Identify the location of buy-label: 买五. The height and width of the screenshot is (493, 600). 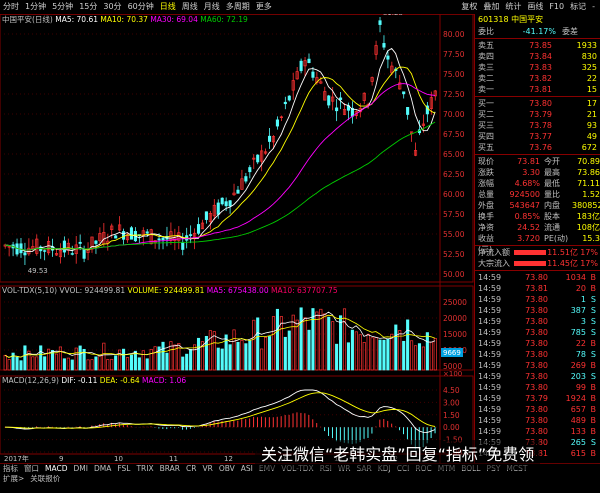
(486, 147).